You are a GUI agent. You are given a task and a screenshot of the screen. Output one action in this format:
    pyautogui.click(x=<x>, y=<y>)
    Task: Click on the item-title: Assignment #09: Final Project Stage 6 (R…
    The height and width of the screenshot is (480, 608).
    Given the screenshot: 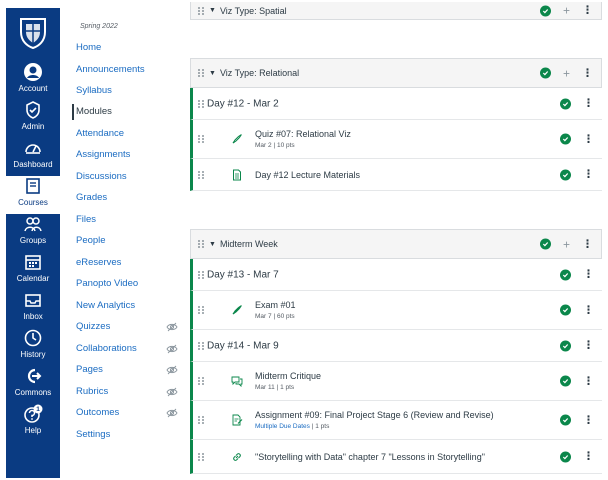 What is the action you would take?
    pyautogui.click(x=374, y=415)
    